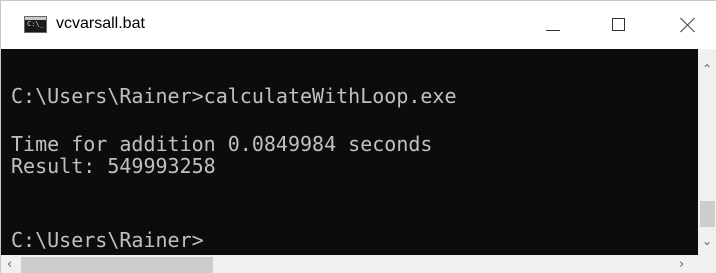 The height and width of the screenshot is (273, 716). What do you see at coordinates (349, 264) in the screenshot?
I see `horizontal-scrollbar: ‹ ›` at bounding box center [349, 264].